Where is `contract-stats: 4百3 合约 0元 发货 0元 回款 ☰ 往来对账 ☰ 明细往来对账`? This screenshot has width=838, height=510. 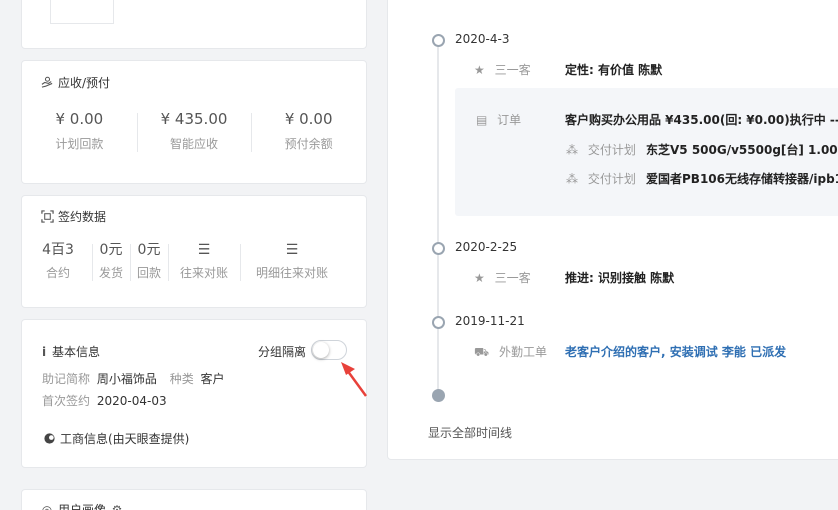
contract-stats: 4百3 合约 0元 发货 0元 回款 ☰ 往来对账 ☰ 明细往来对账 is located at coordinates (184, 260).